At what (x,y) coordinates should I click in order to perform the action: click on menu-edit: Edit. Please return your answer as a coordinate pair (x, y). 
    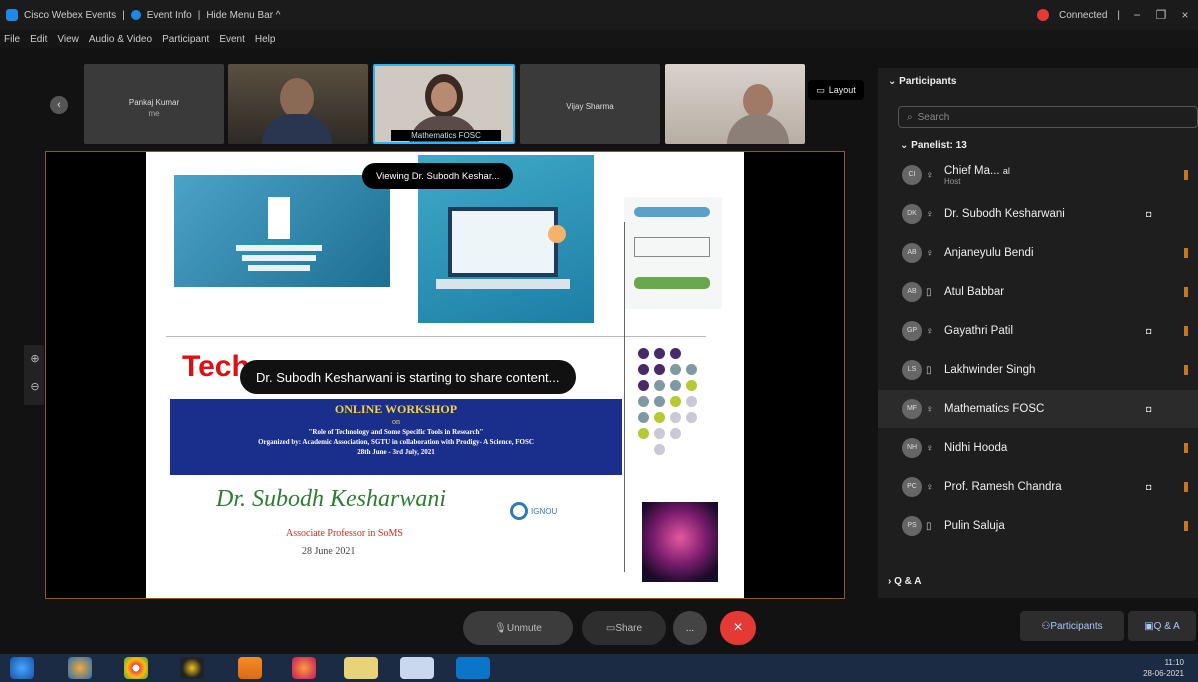
    Looking at the image, I should click on (38, 39).